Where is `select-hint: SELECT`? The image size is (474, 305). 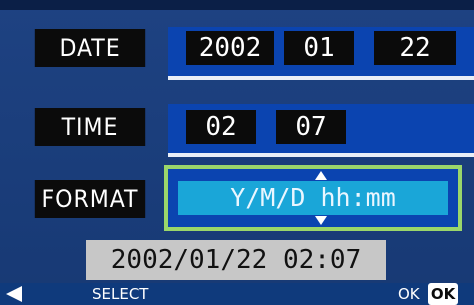 select-hint: SELECT is located at coordinates (120, 294).